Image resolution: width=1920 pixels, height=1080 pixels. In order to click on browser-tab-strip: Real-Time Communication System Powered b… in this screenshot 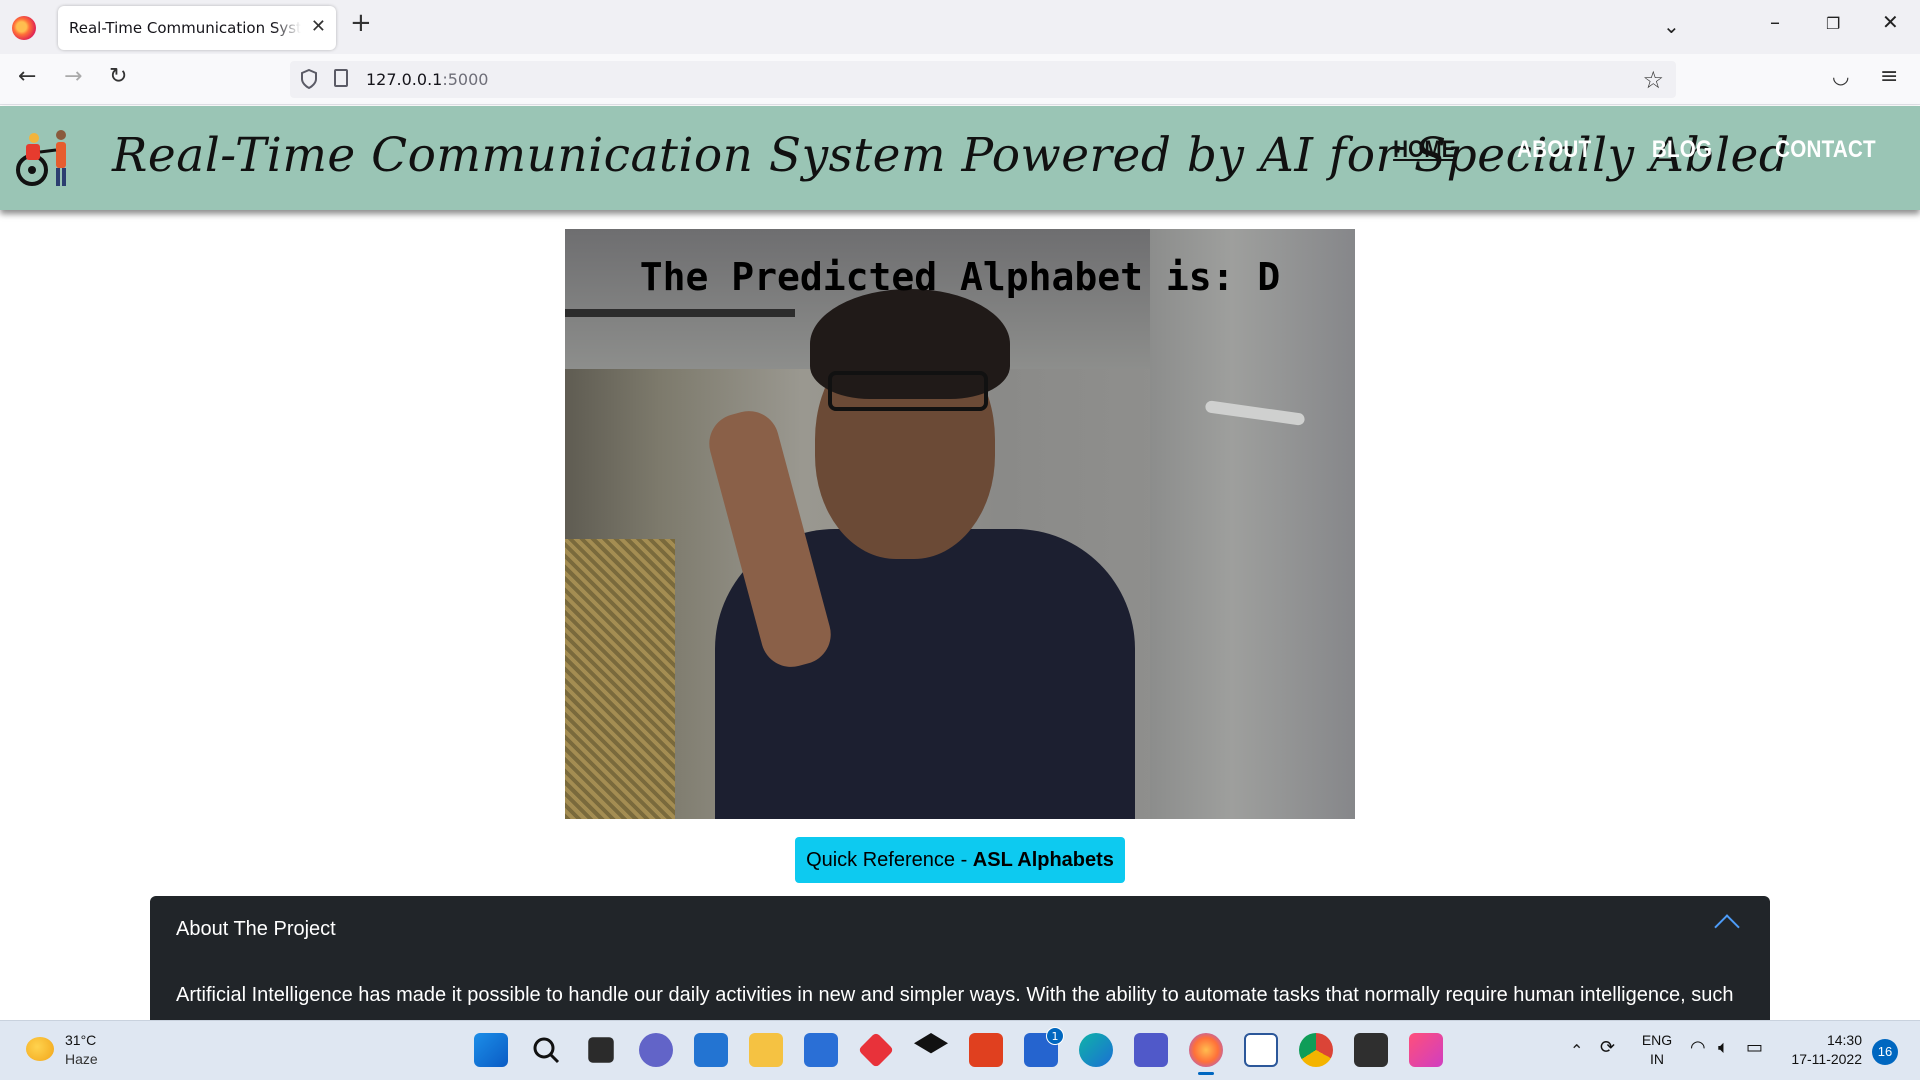, I will do `click(960, 27)`.